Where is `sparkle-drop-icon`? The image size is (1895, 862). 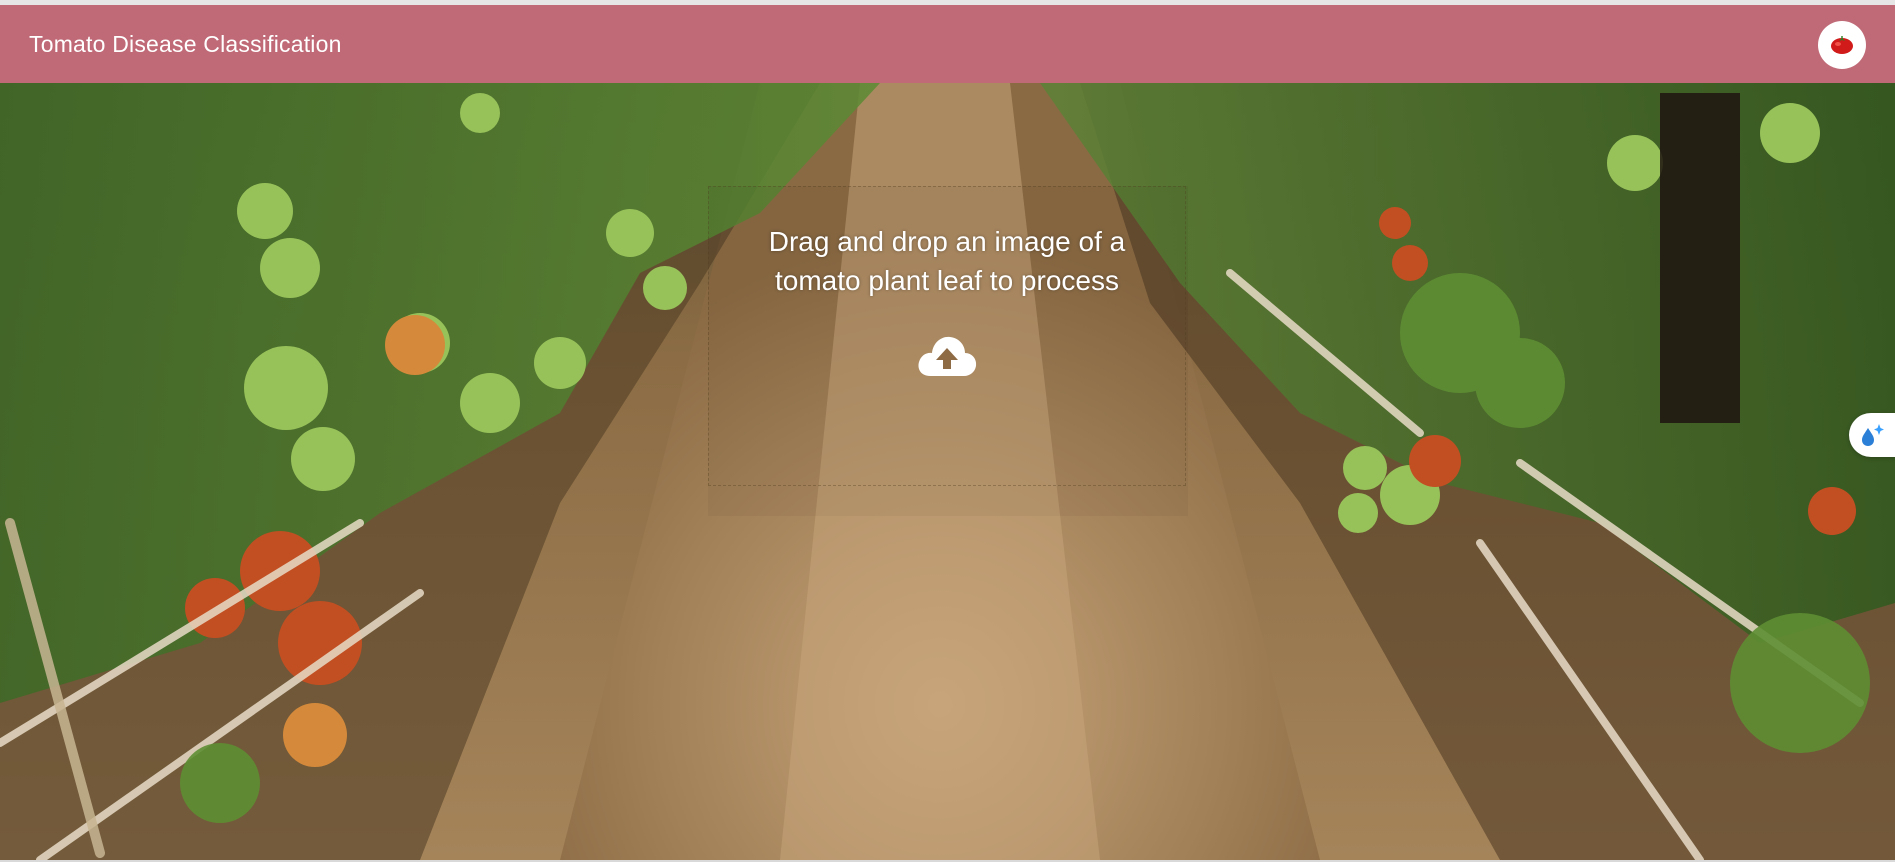
sparkle-drop-icon is located at coordinates (1873, 435).